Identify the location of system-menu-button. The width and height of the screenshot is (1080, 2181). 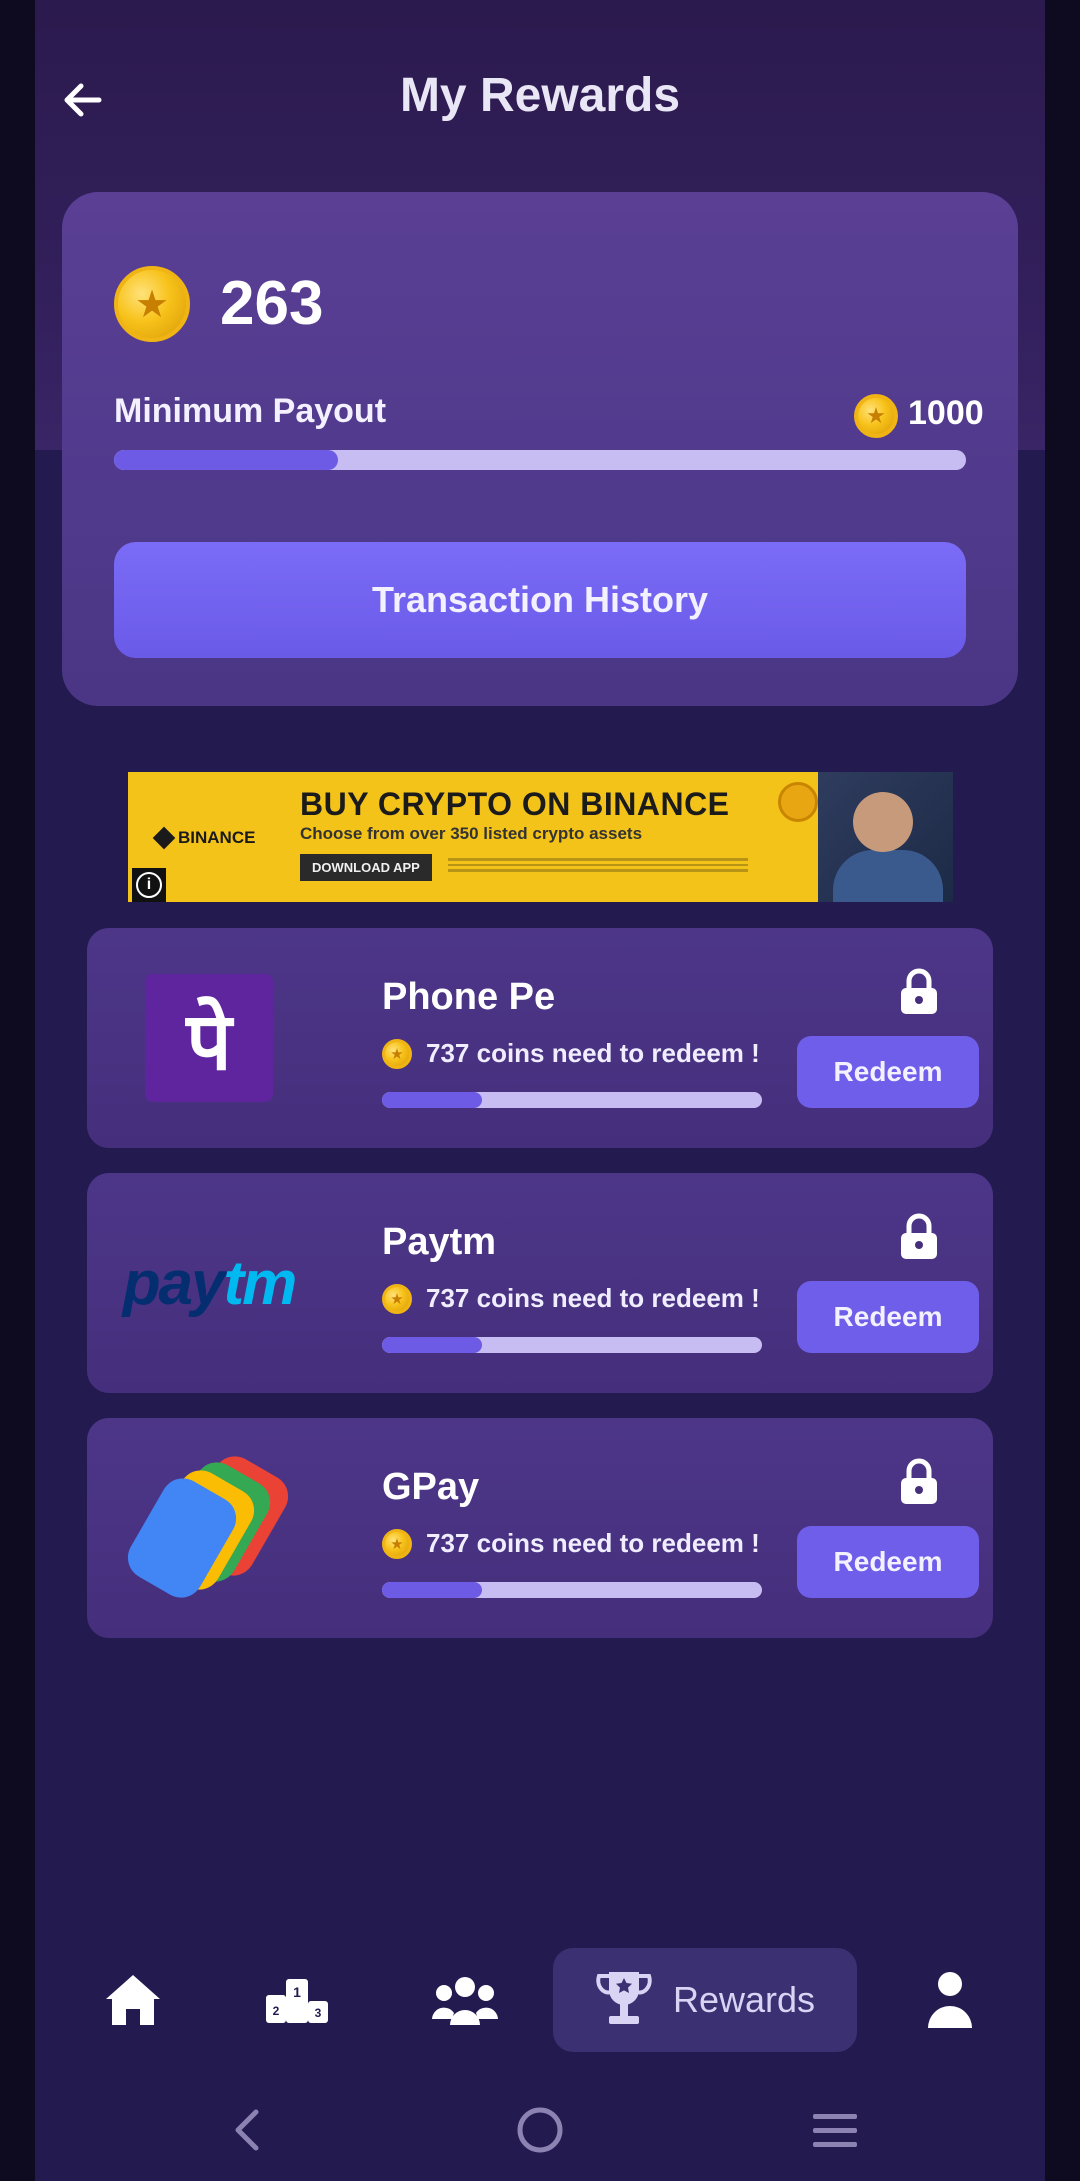
(835, 2130).